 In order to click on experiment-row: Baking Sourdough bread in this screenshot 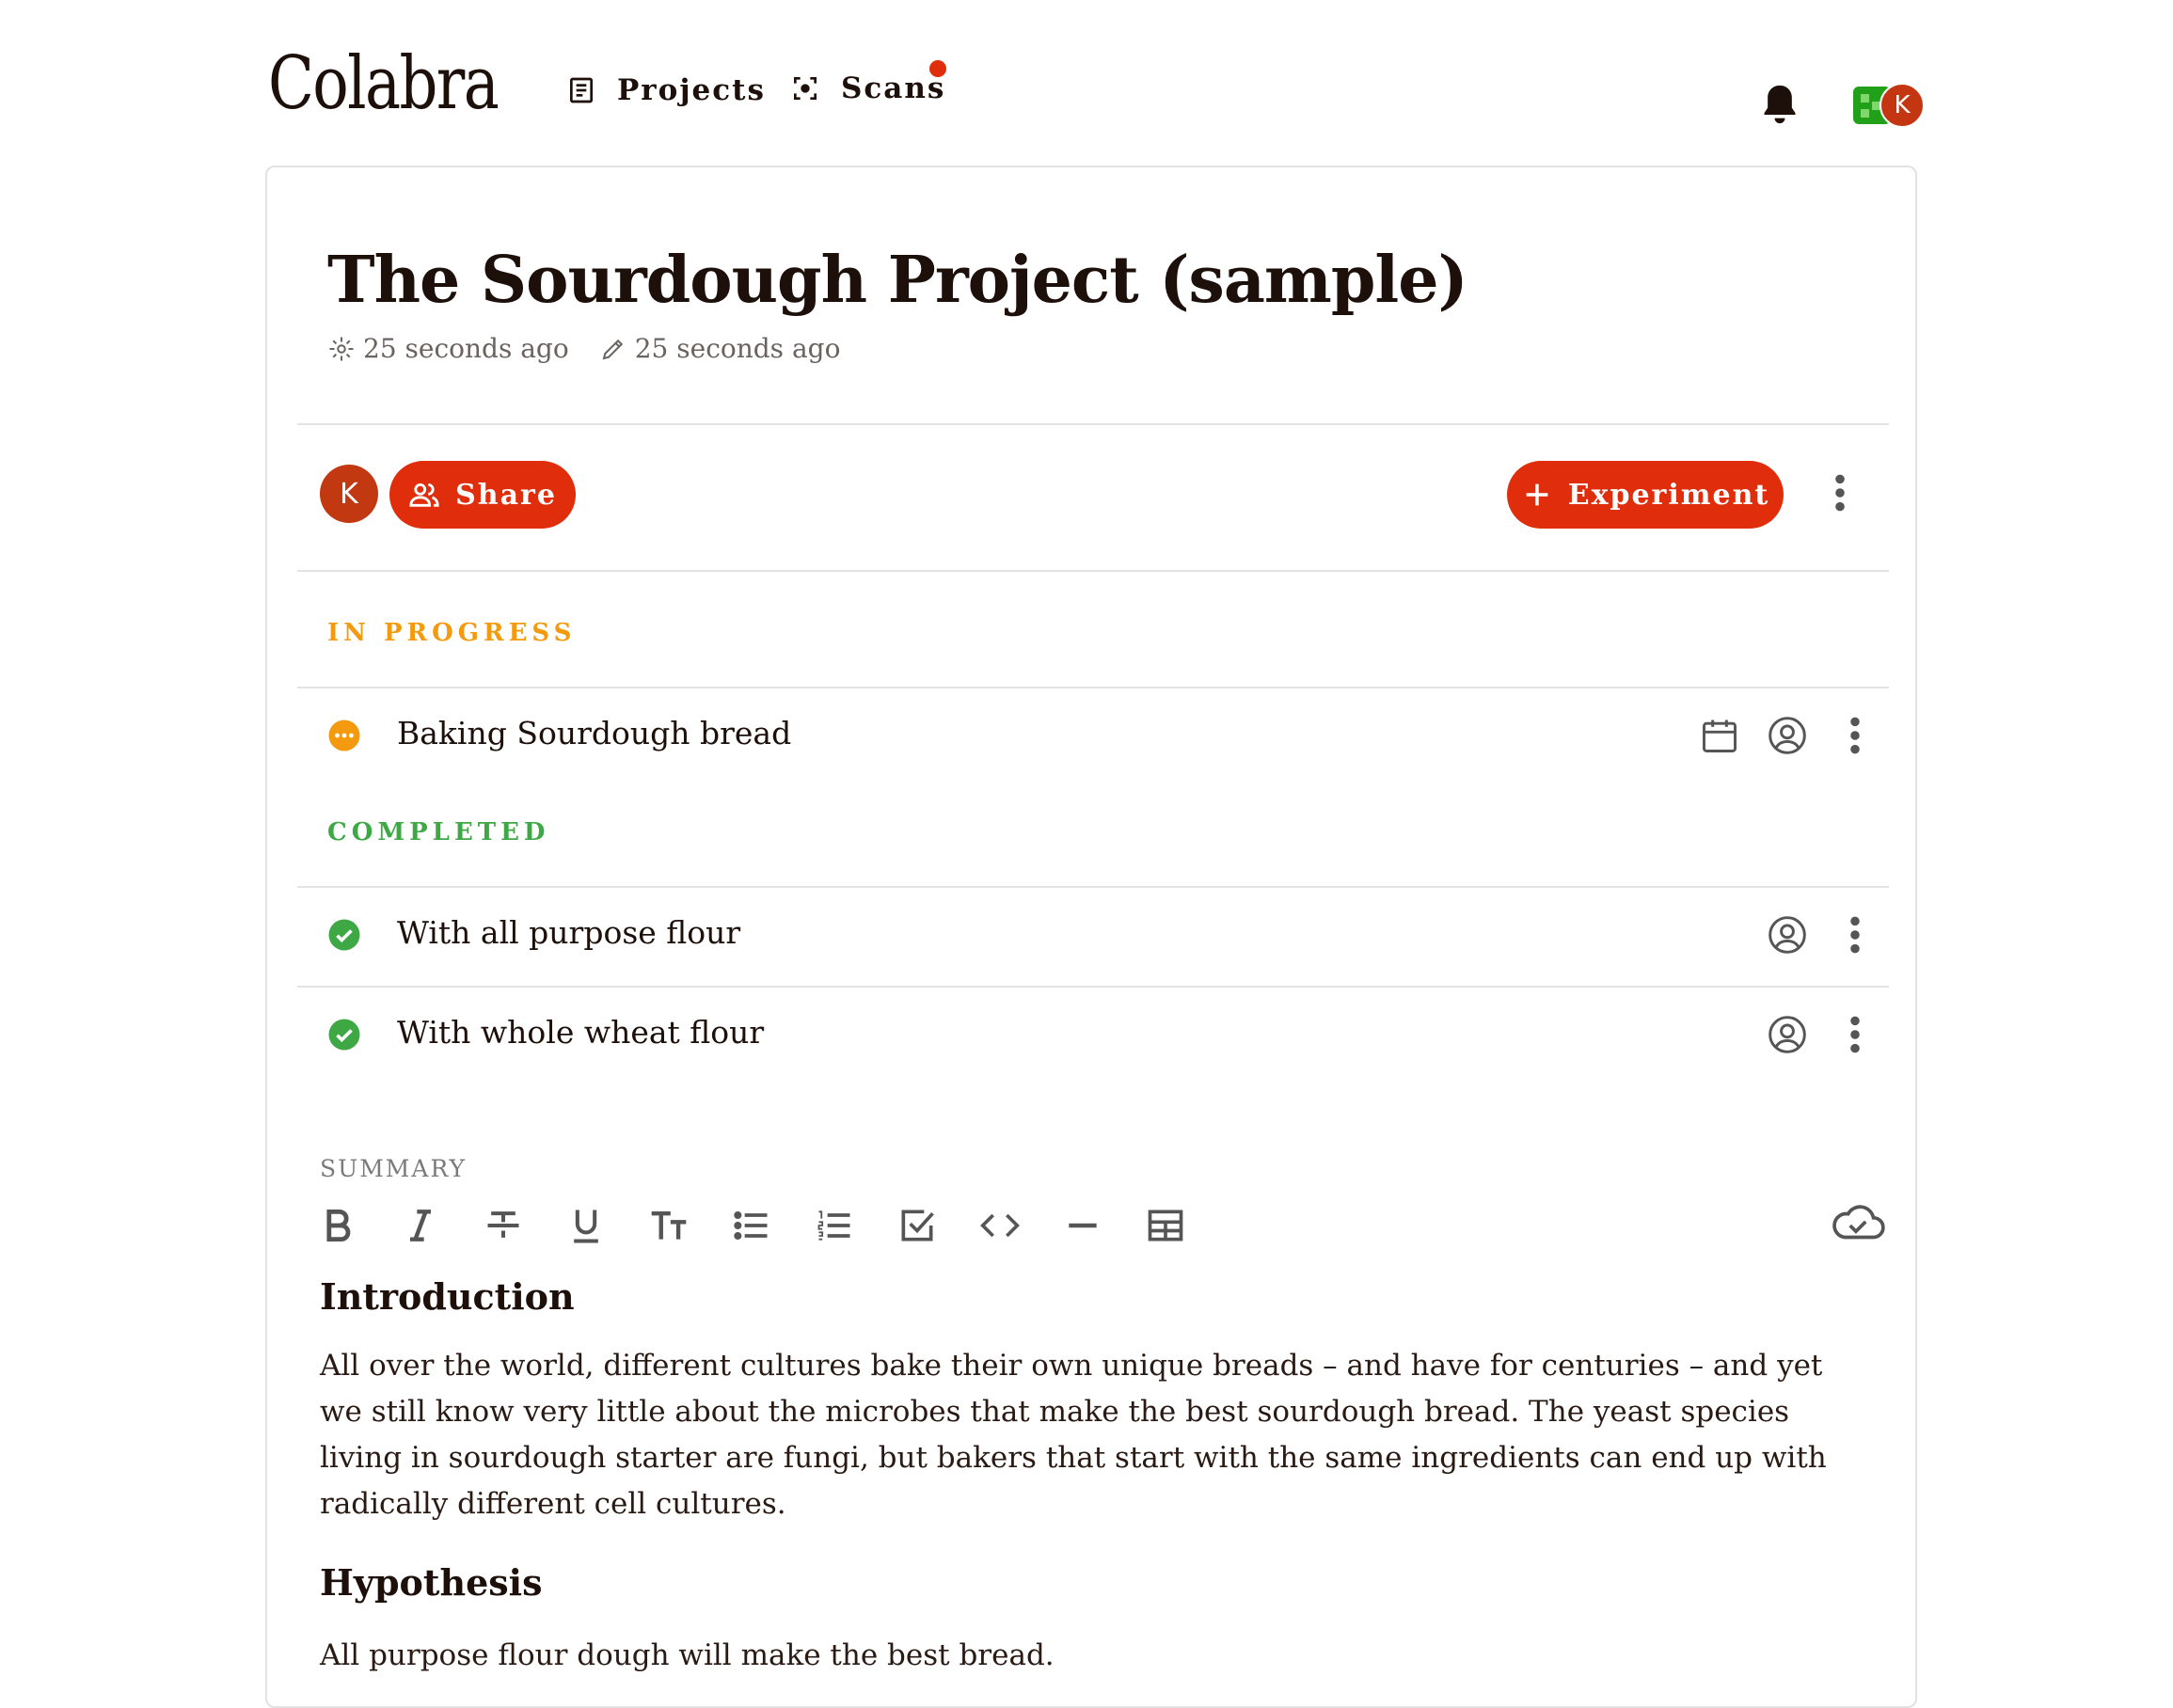, I will do `click(1093, 735)`.